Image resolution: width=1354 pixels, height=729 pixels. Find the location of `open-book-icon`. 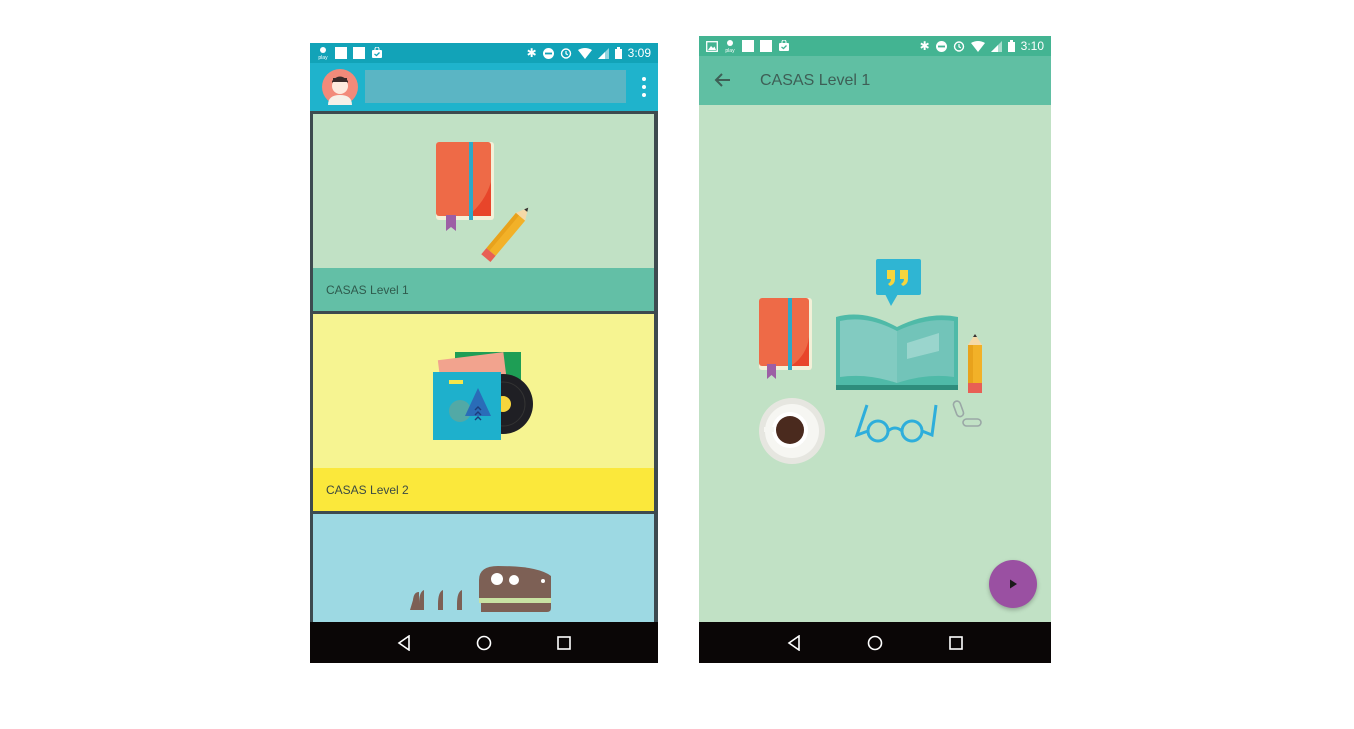

open-book-icon is located at coordinates (897, 352).